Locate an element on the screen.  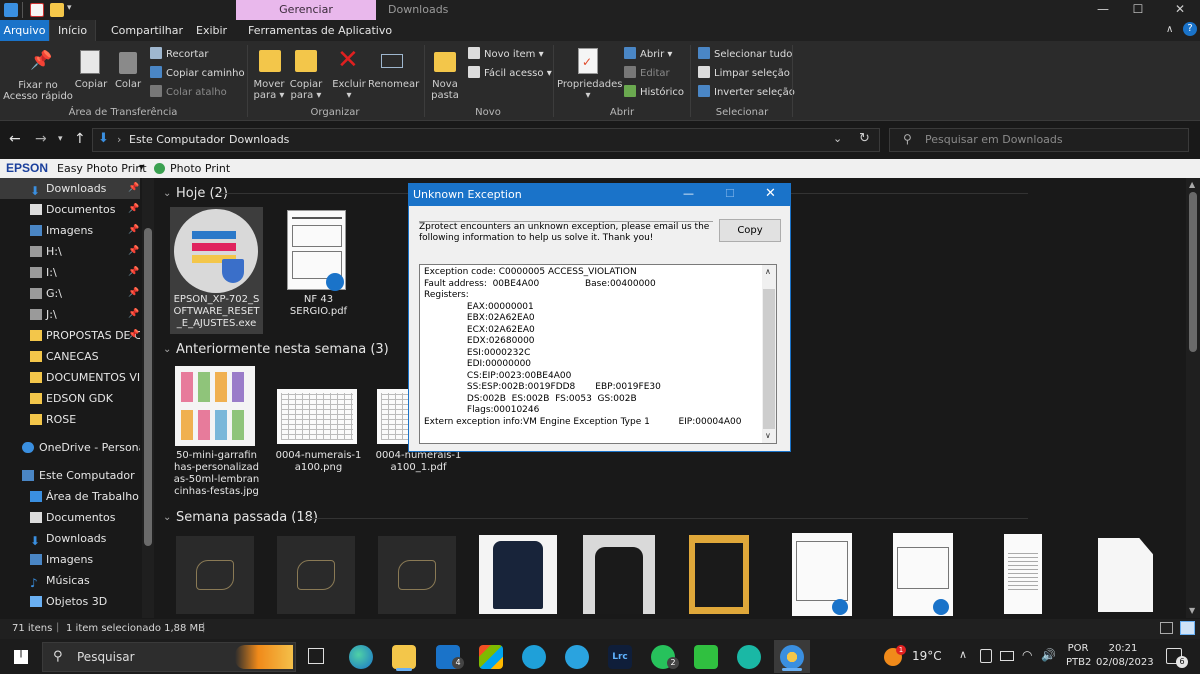
details-scrollbar: ∧ ∨ is located at coordinates (769, 354).